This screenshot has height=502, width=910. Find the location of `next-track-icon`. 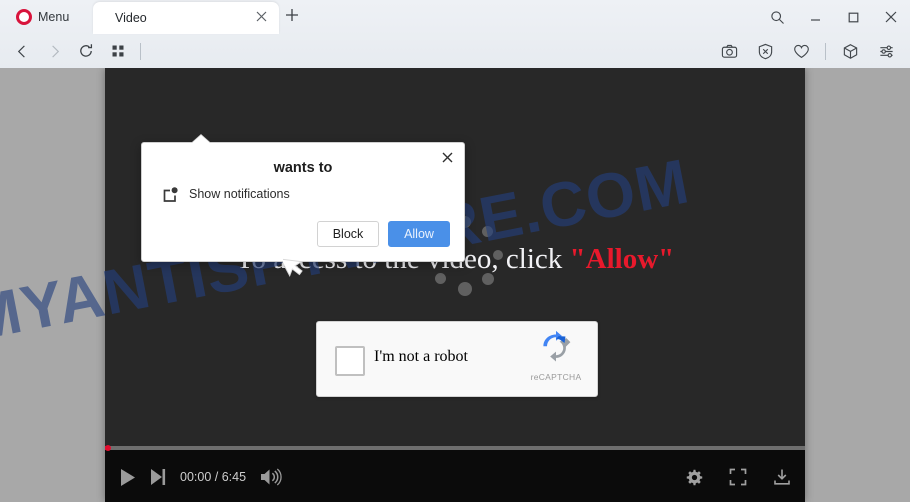

next-track-icon is located at coordinates (158, 477).